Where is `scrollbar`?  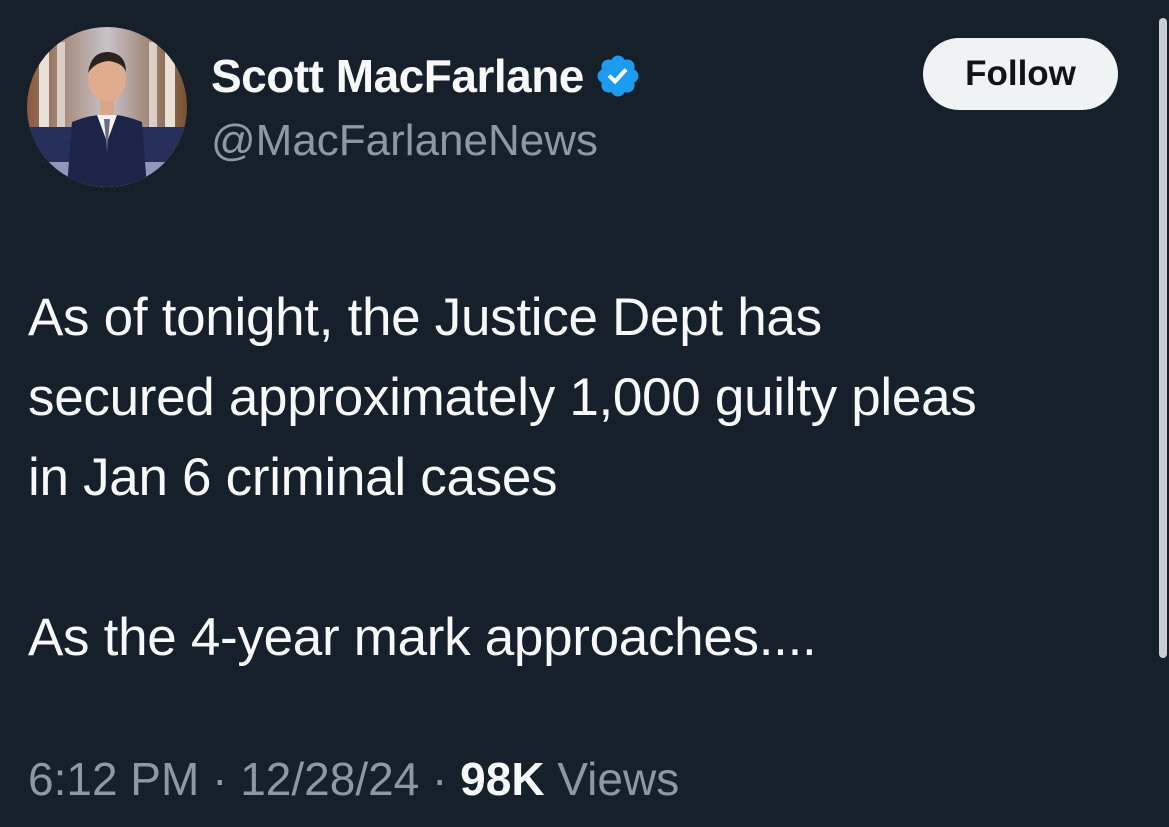
scrollbar is located at coordinates (1163, 413).